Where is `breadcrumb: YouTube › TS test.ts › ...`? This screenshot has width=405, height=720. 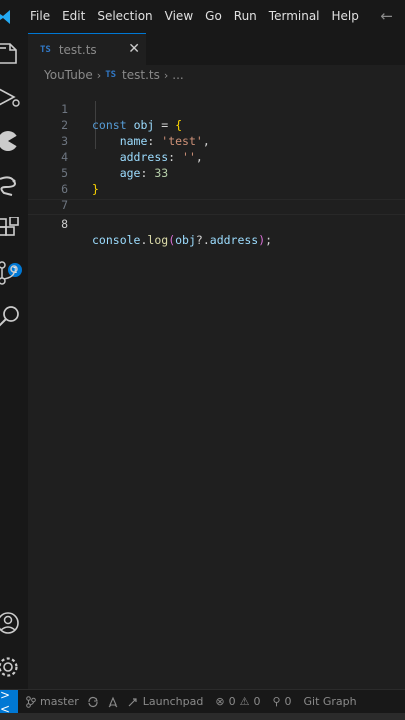 breadcrumb: YouTube › TS test.ts › ... is located at coordinates (216, 75).